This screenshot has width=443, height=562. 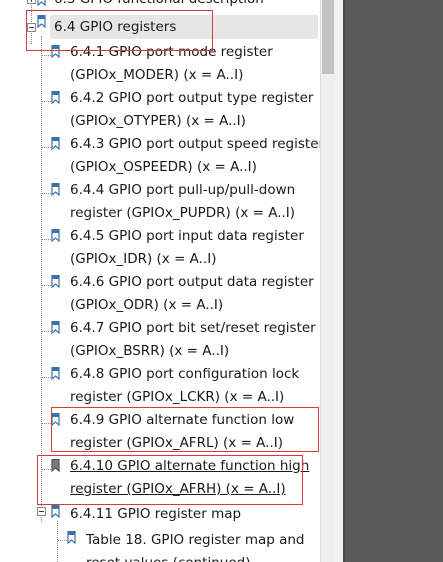 What do you see at coordinates (328, 37) in the screenshot?
I see `scrollbar-thumb` at bounding box center [328, 37].